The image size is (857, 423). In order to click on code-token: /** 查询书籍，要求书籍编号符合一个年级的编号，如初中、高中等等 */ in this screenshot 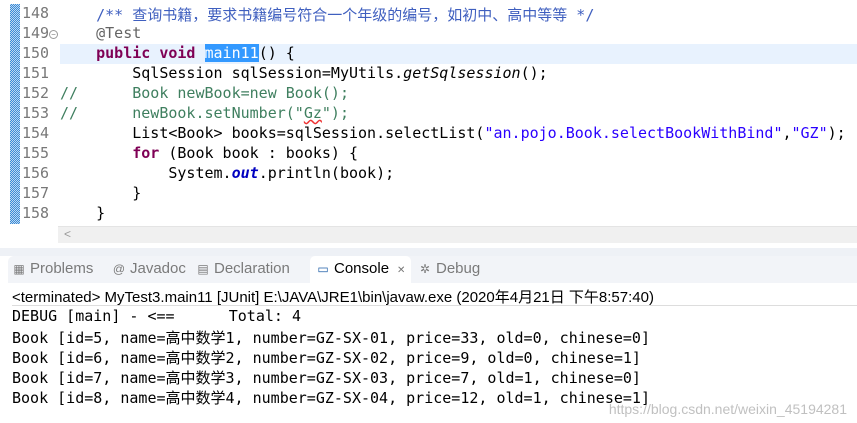, I will do `click(345, 15)`.